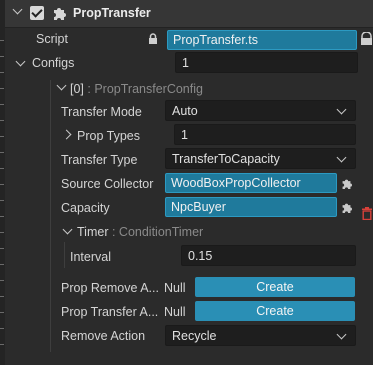  Describe the element at coordinates (145, 89) in the screenshot. I see `element-type: : PropTransferConfig` at that location.